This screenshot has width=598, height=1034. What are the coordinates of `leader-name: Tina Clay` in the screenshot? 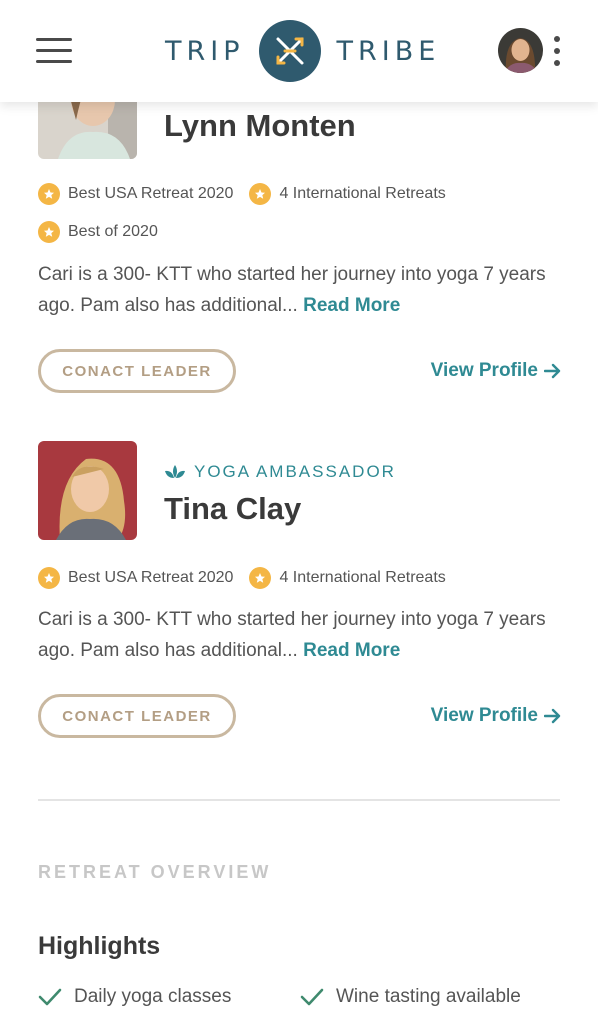 It's located at (233, 508).